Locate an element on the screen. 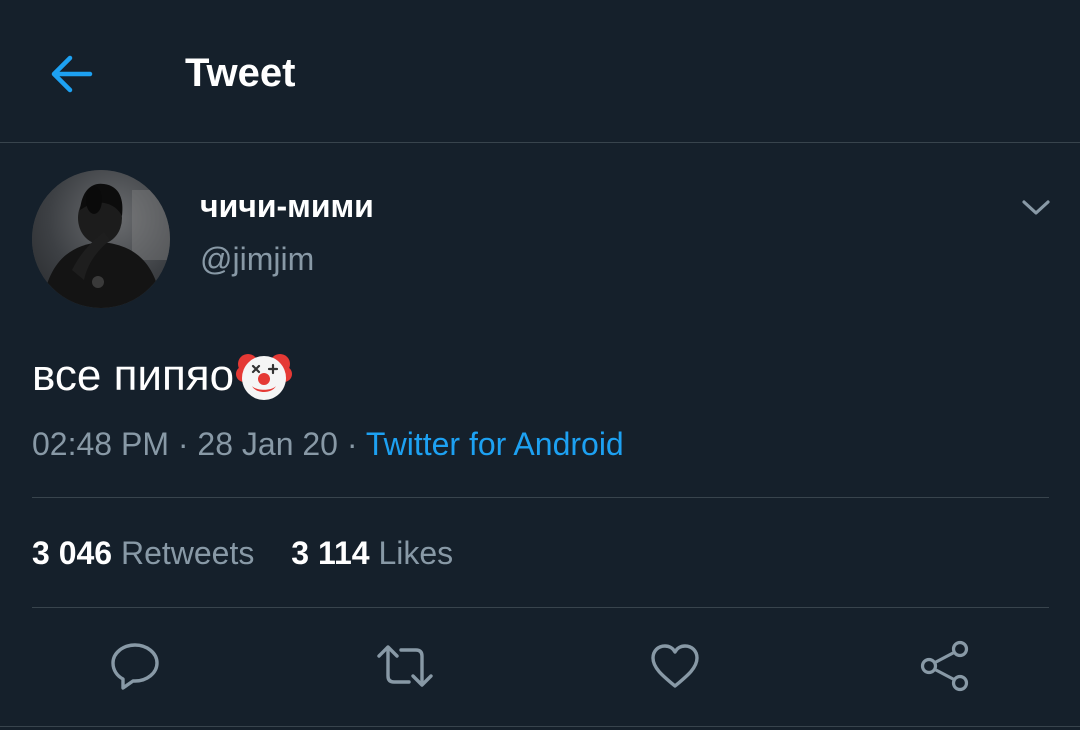 The height and width of the screenshot is (730, 1080). tweet-text-content: все пипяо is located at coordinates (133, 375).